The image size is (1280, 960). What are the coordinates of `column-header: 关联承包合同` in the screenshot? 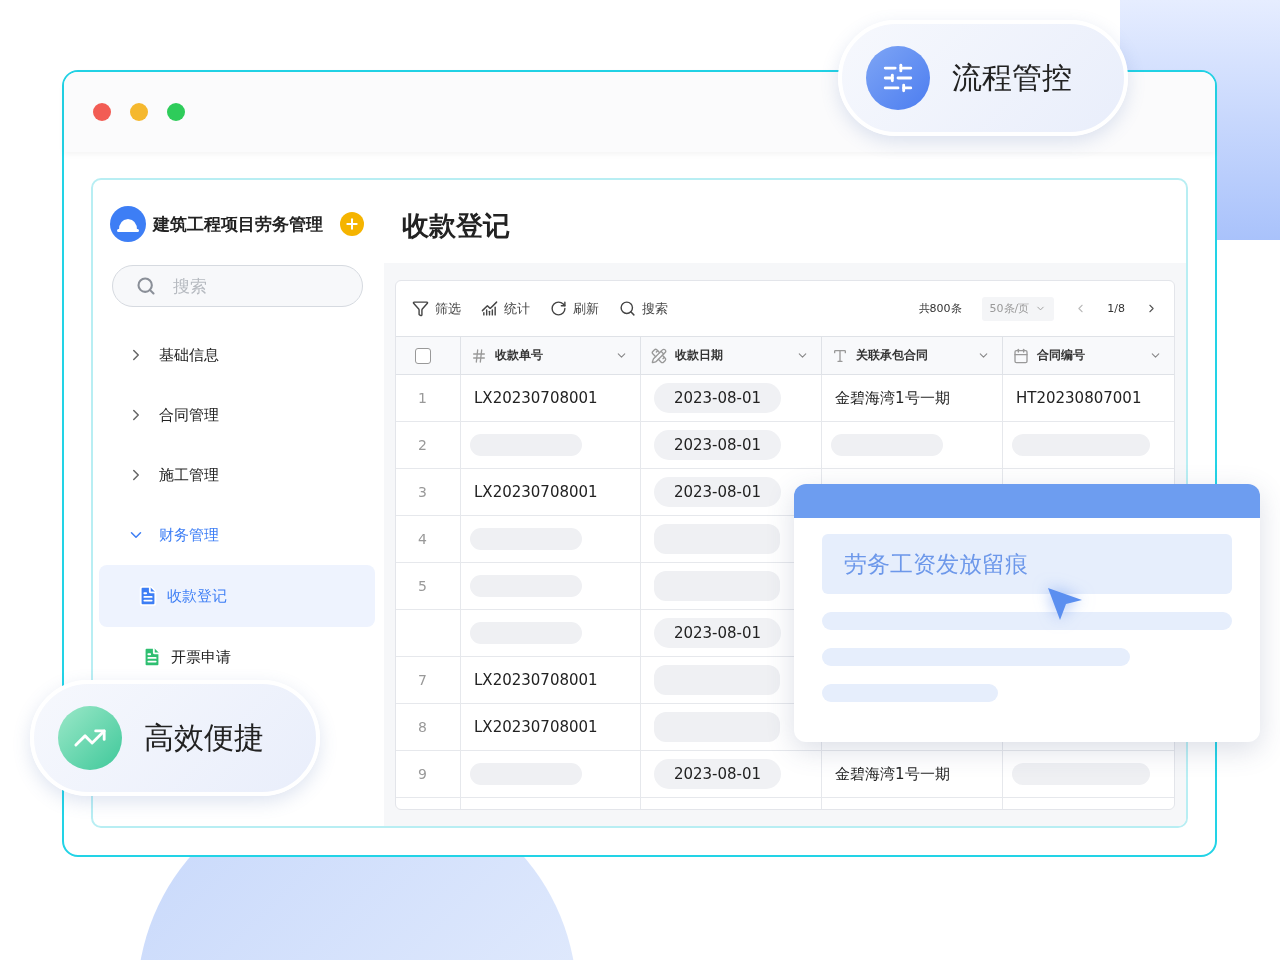 It's located at (911, 355).